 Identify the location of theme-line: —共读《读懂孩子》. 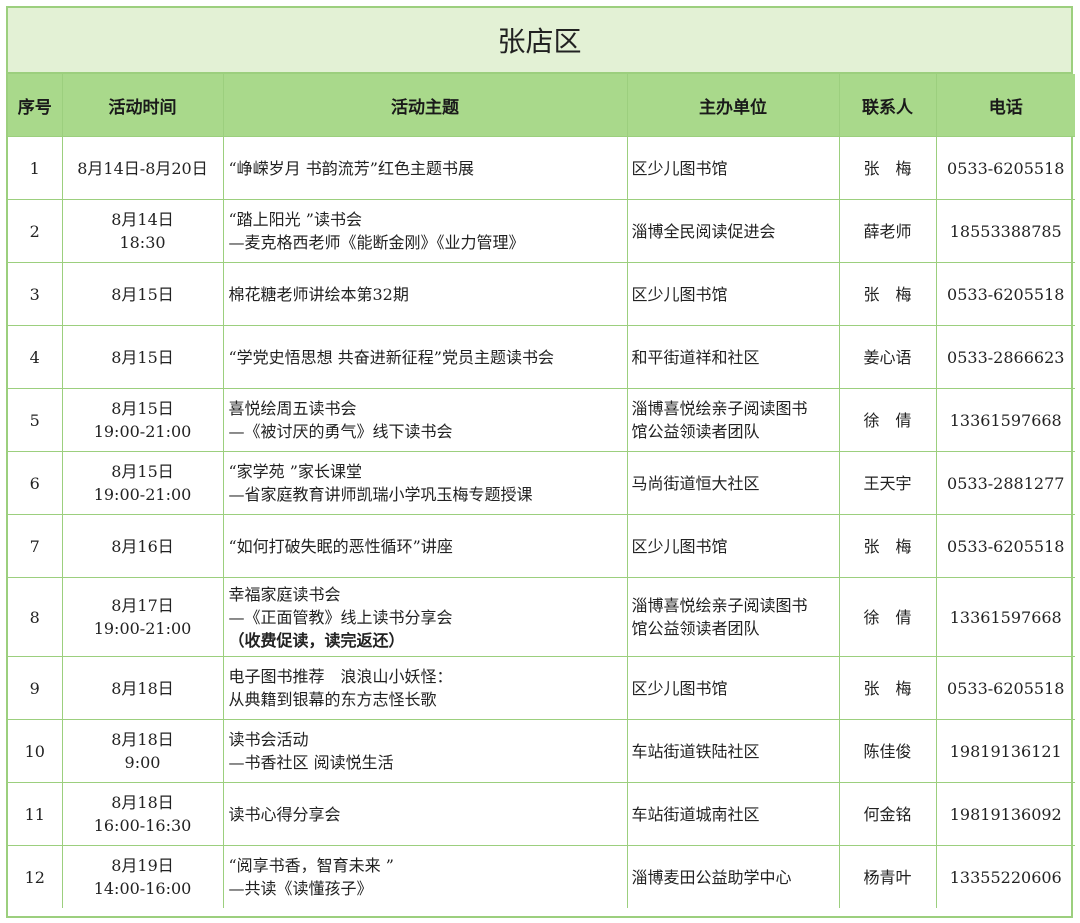
(300, 888).